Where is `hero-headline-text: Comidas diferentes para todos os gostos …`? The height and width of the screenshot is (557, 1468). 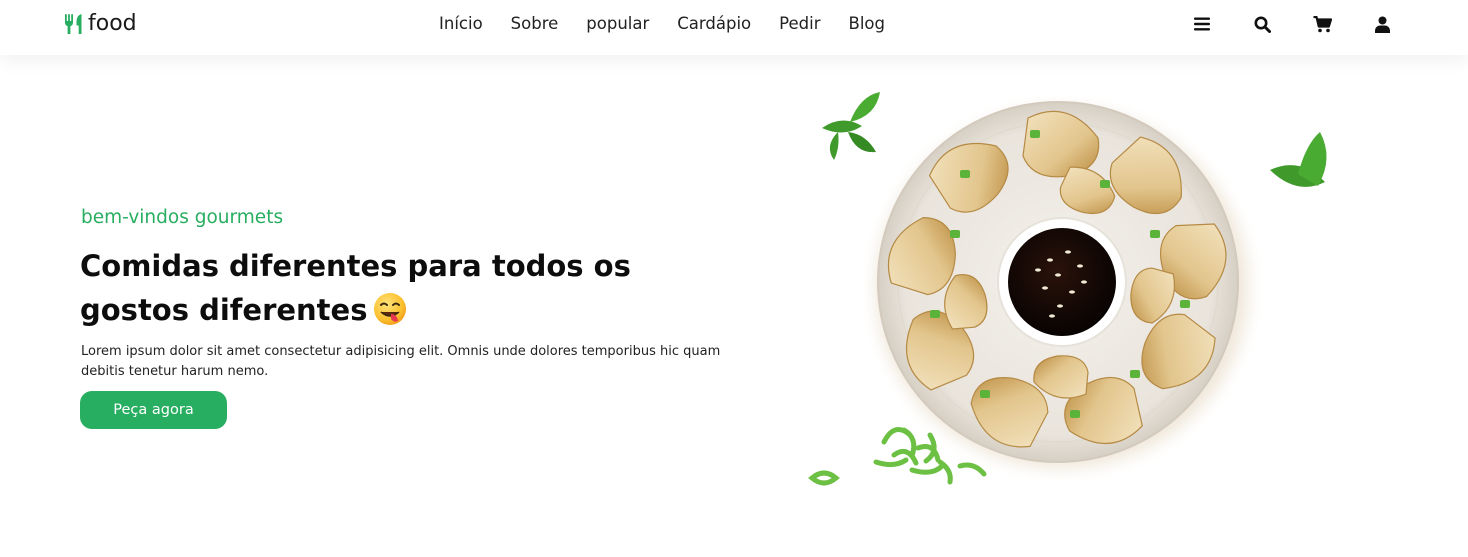
hero-headline-text: Comidas diferentes para todos os gostos … is located at coordinates (355, 288).